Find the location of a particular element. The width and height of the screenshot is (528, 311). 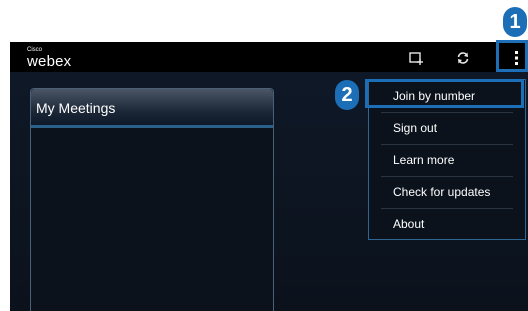

refresh-icon is located at coordinates (463, 60).